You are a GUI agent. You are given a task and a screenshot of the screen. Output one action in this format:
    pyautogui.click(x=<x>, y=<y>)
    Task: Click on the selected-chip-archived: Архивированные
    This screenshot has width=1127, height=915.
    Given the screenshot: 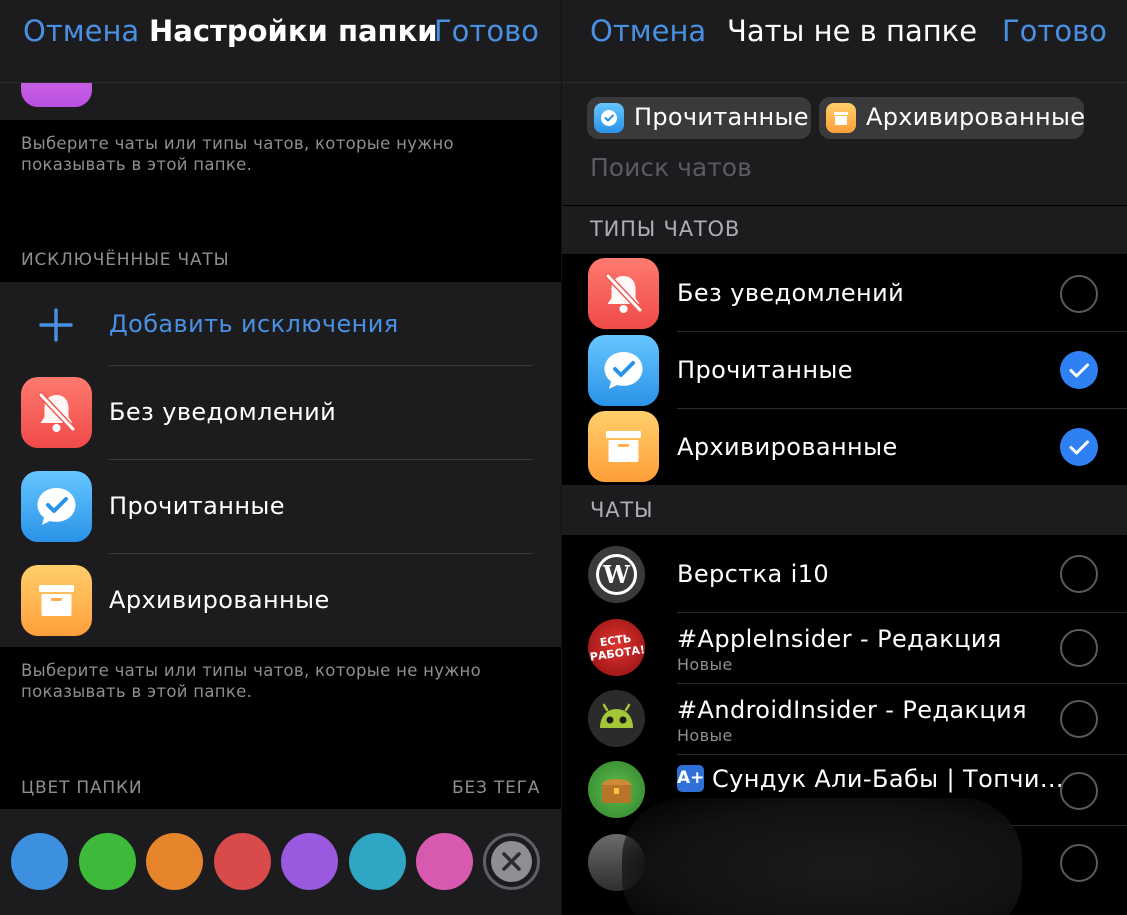 What is the action you would take?
    pyautogui.click(x=952, y=118)
    